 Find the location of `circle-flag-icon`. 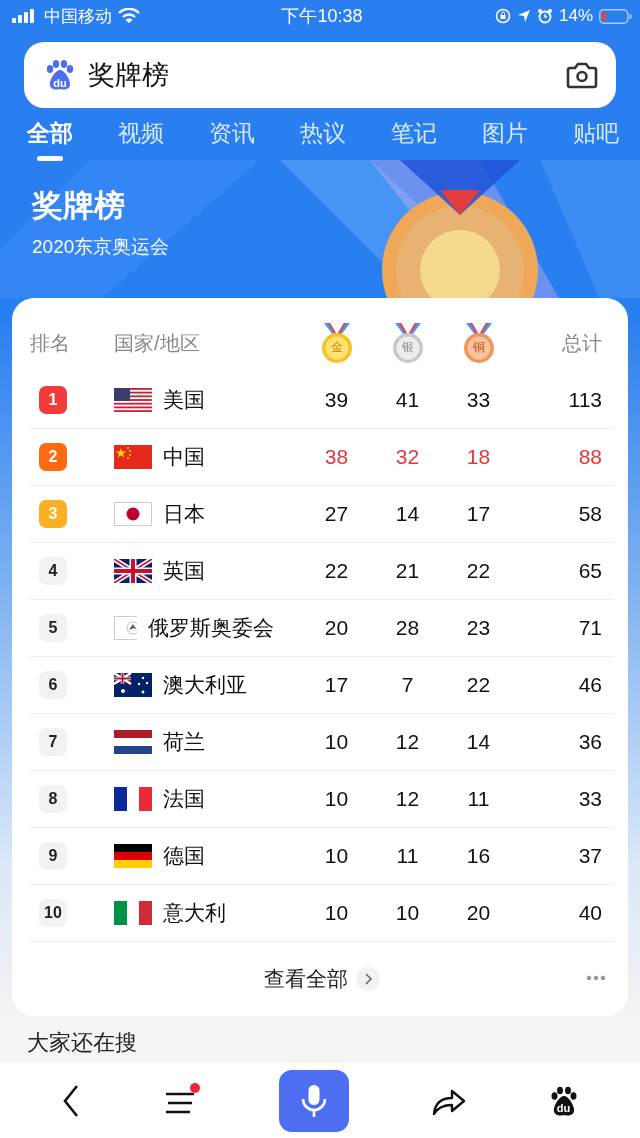

circle-flag-icon is located at coordinates (133, 514).